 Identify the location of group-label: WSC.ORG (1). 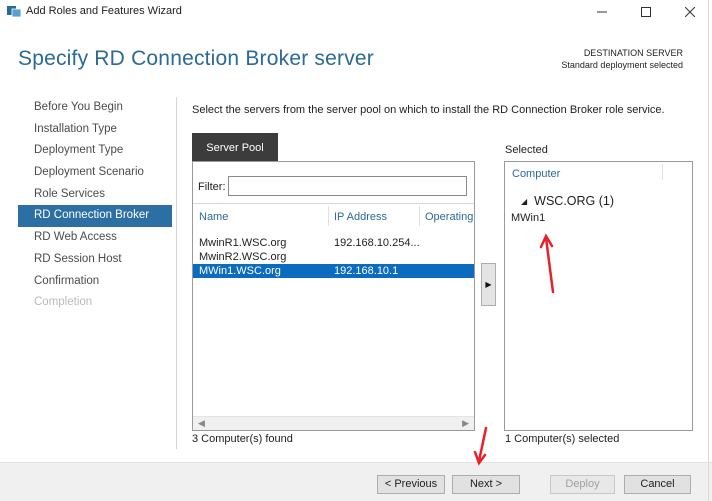
(574, 201).